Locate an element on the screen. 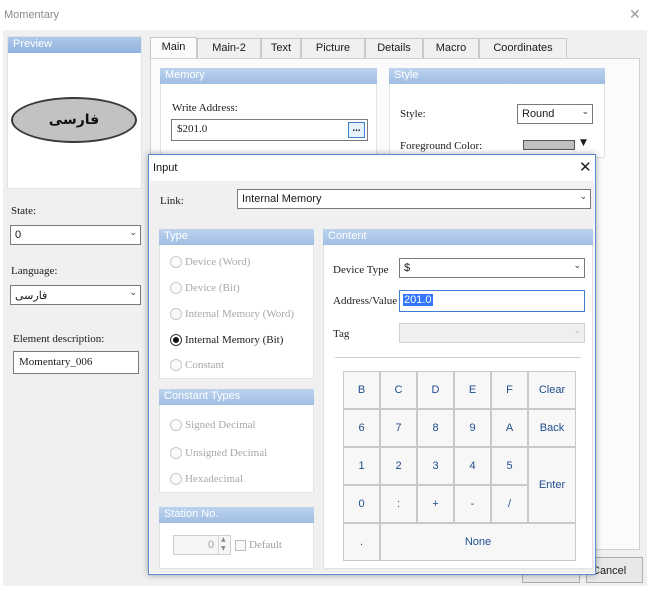 This screenshot has height=591, width=650. radio-signed-decimal: Signed Decimal is located at coordinates (213, 425).